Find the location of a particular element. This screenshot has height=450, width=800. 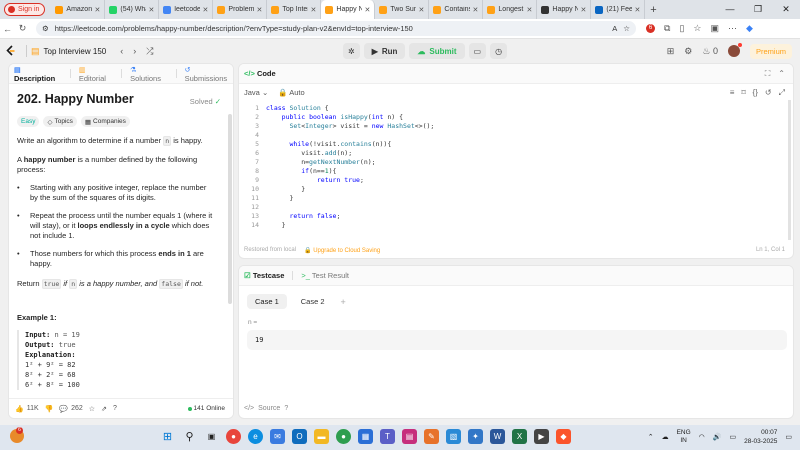

media-icon: ▶ is located at coordinates (541, 436).